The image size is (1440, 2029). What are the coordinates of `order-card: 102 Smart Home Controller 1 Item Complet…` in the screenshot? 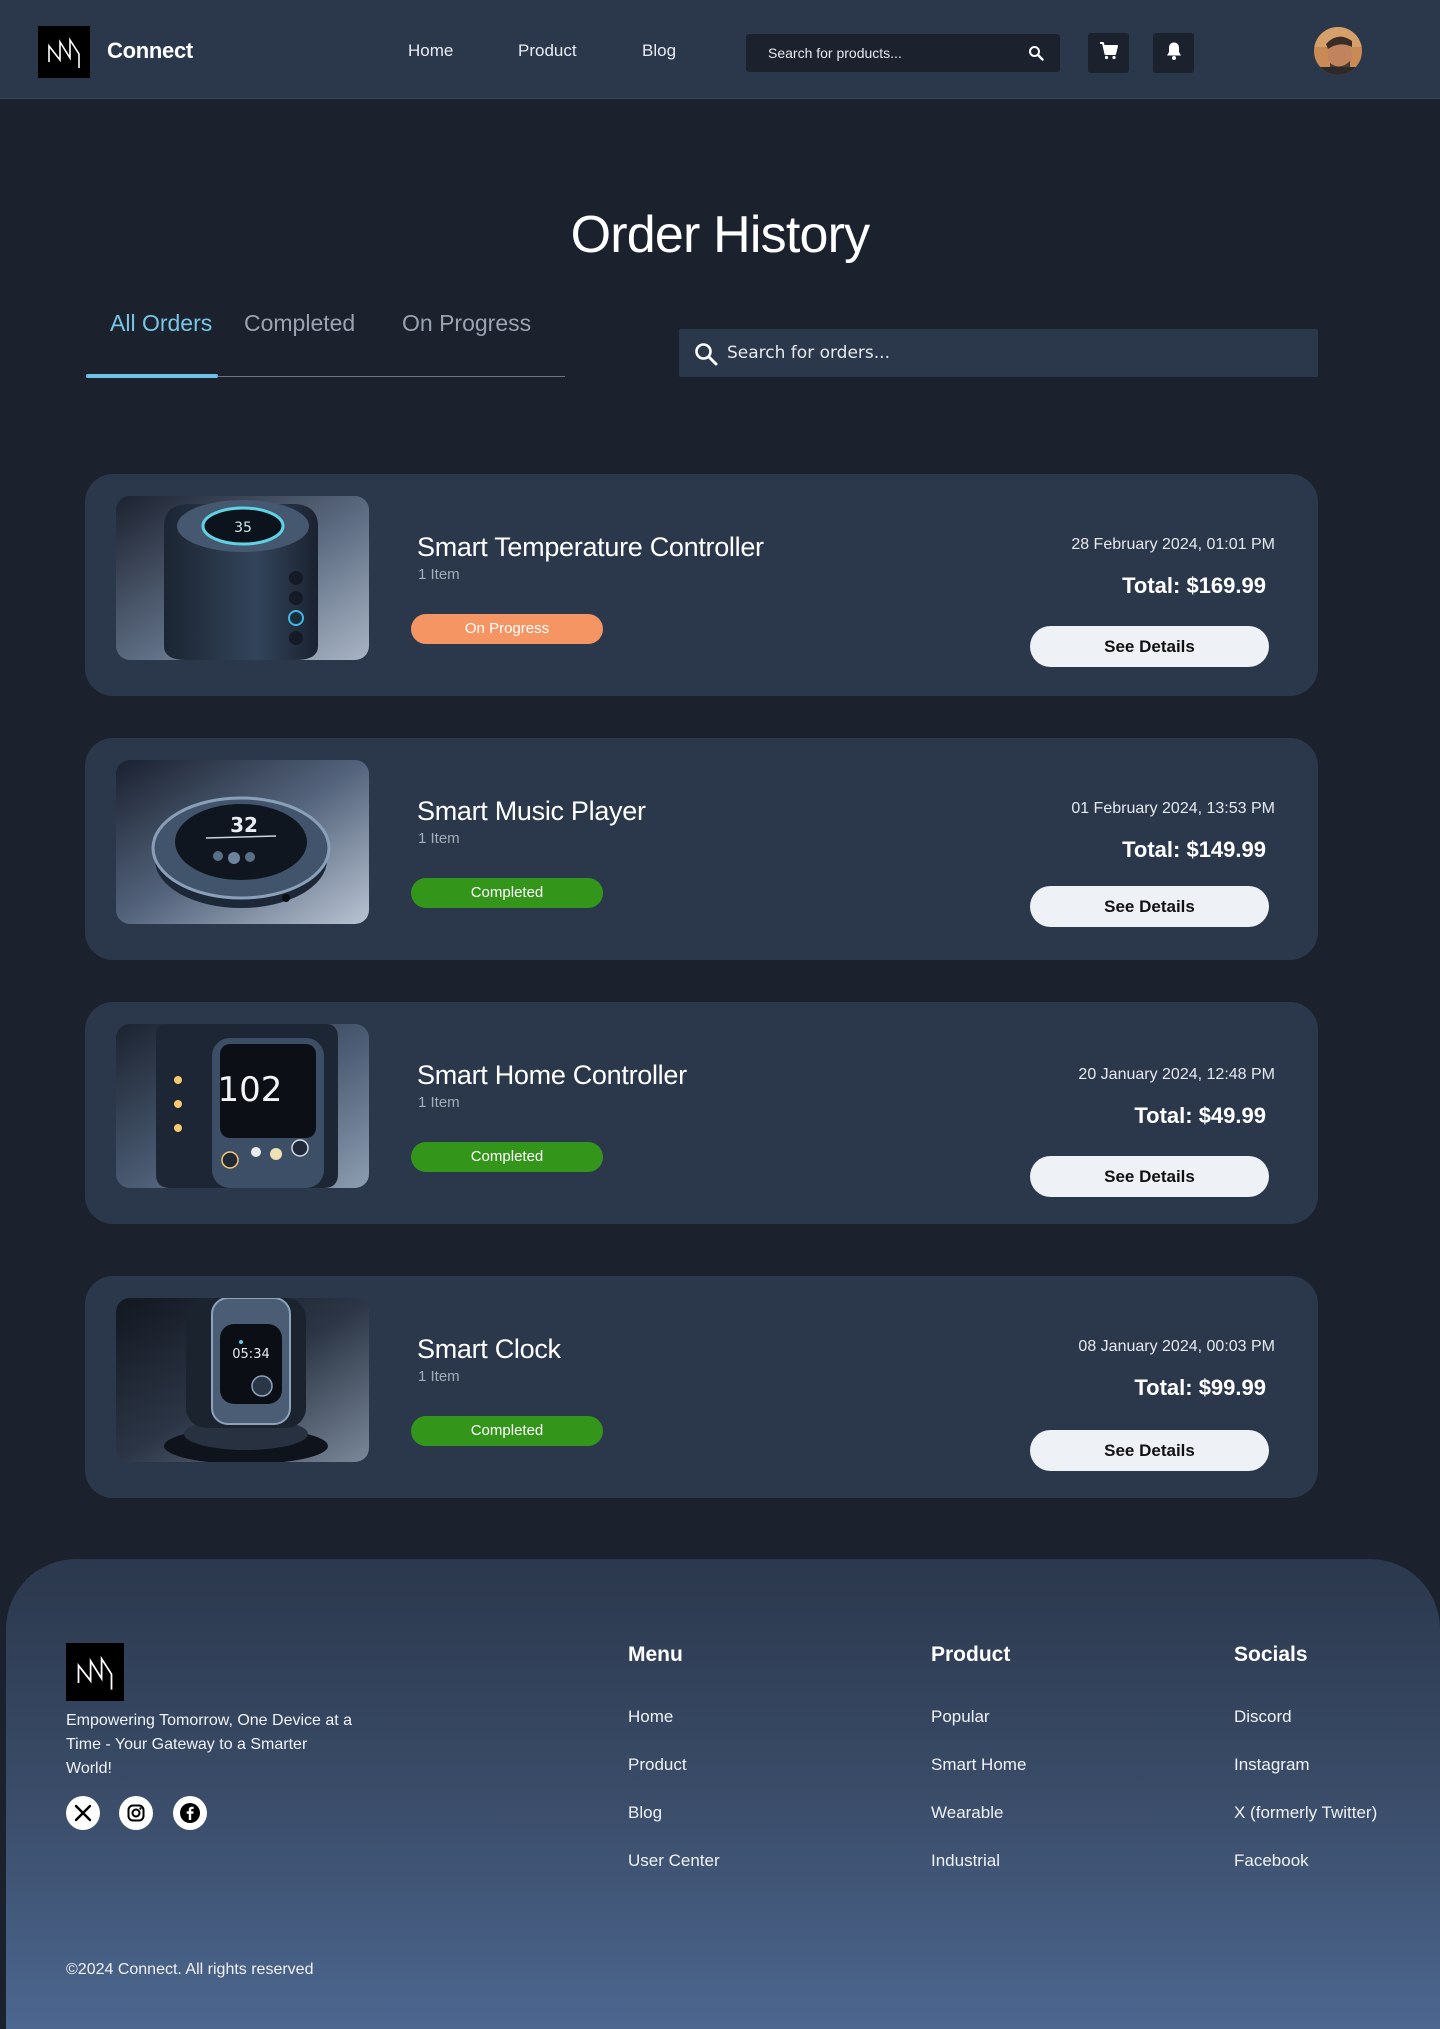 It's located at (701, 1113).